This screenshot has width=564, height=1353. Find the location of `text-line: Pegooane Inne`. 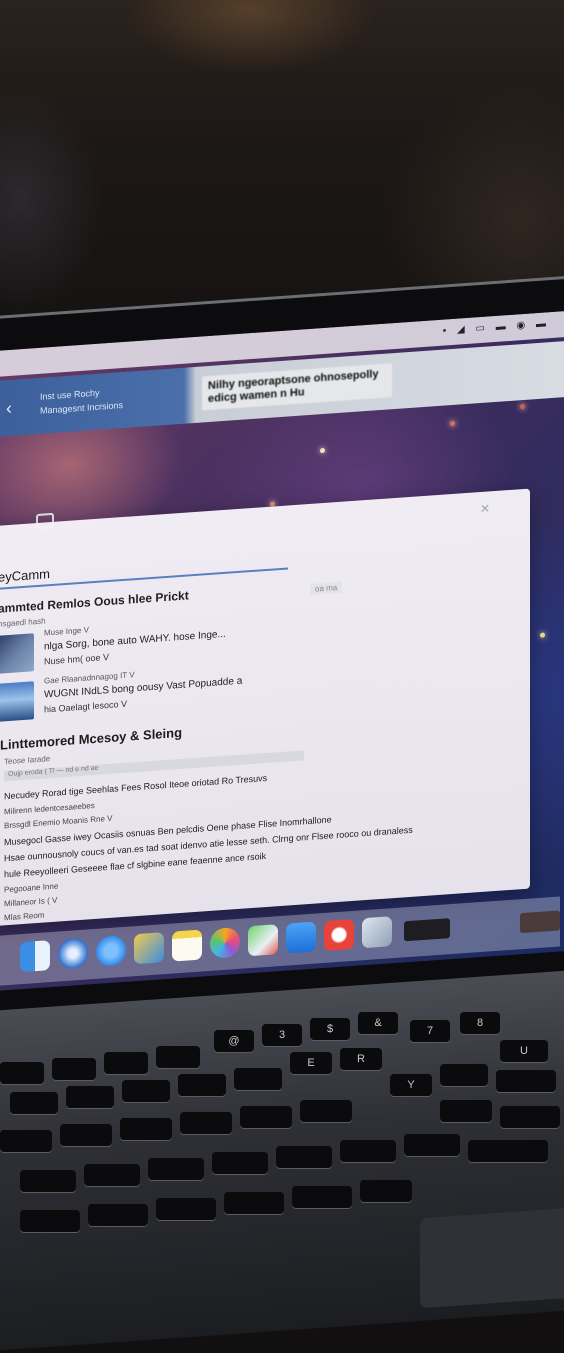

text-line: Pegooane Inne is located at coordinates (31, 888).